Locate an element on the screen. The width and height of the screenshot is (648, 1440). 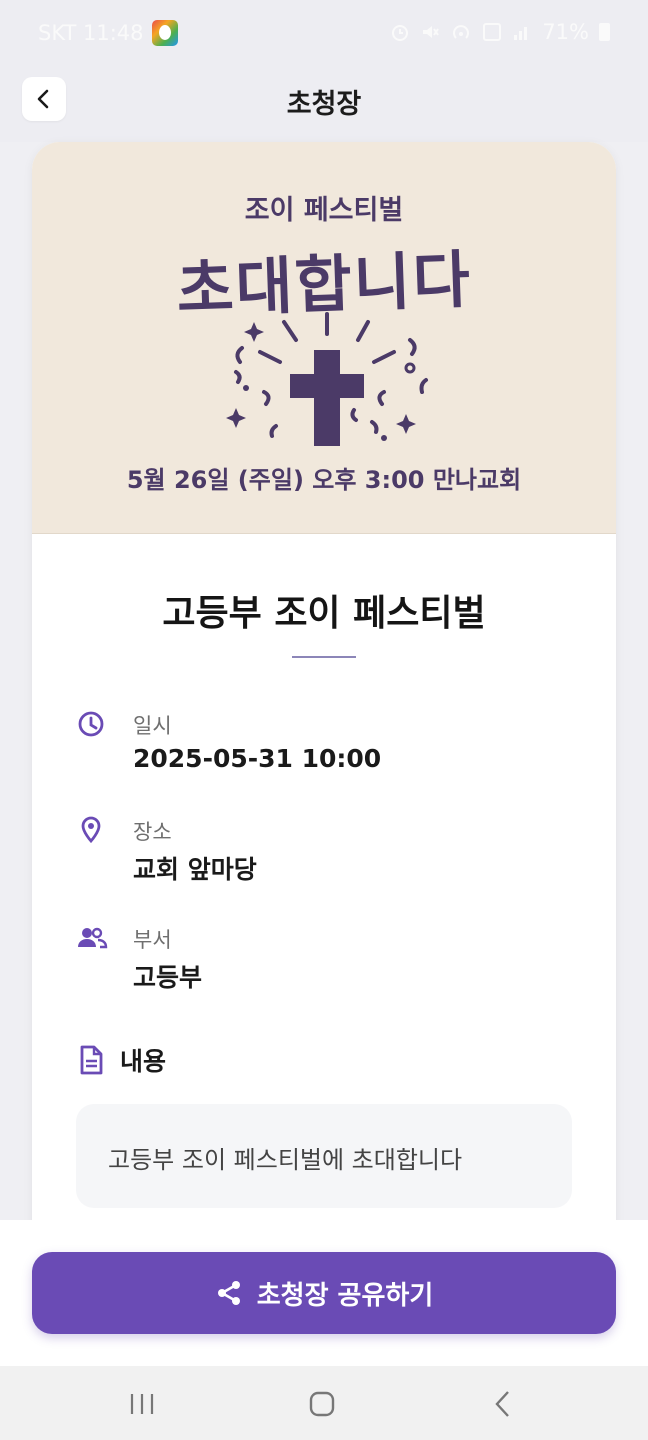
content-label: 내용 is located at coordinates (143, 1061).